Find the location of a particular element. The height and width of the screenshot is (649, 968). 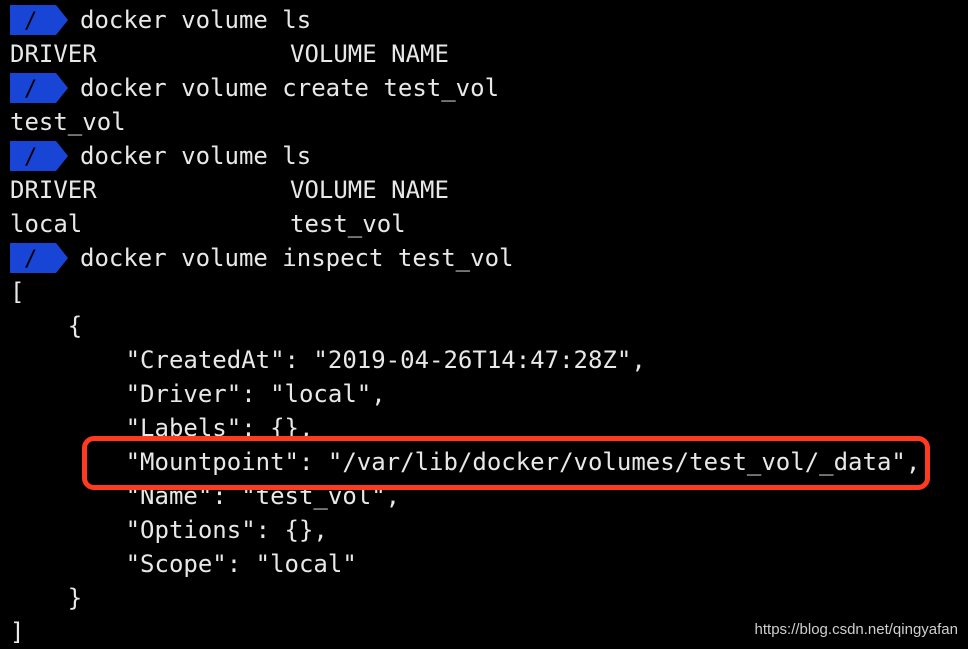

prompt-line: / docker volume create test_vol is located at coordinates (484, 88).